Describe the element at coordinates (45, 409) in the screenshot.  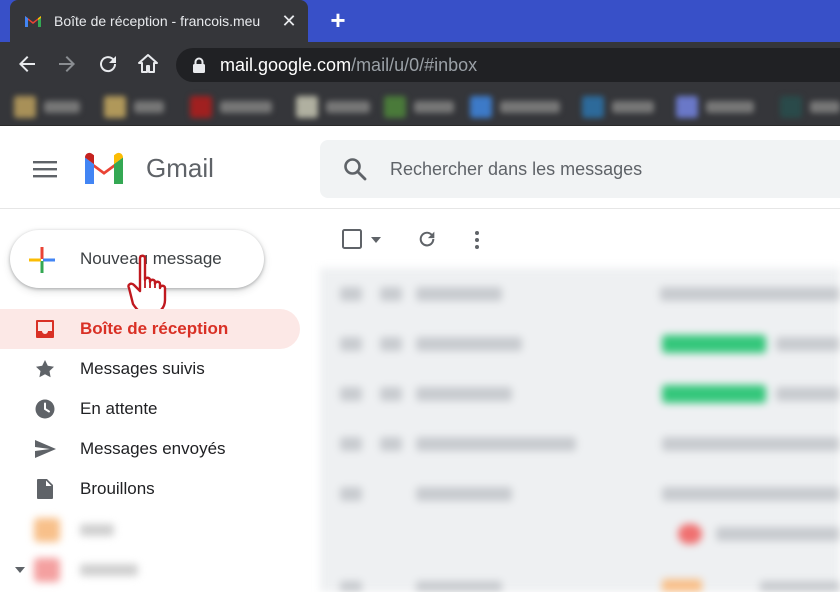
I see `clock-icon` at that location.